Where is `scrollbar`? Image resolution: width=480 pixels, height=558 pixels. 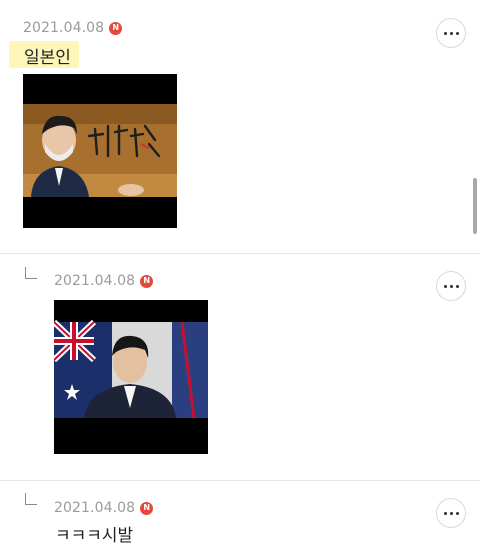
scrollbar is located at coordinates (475, 206).